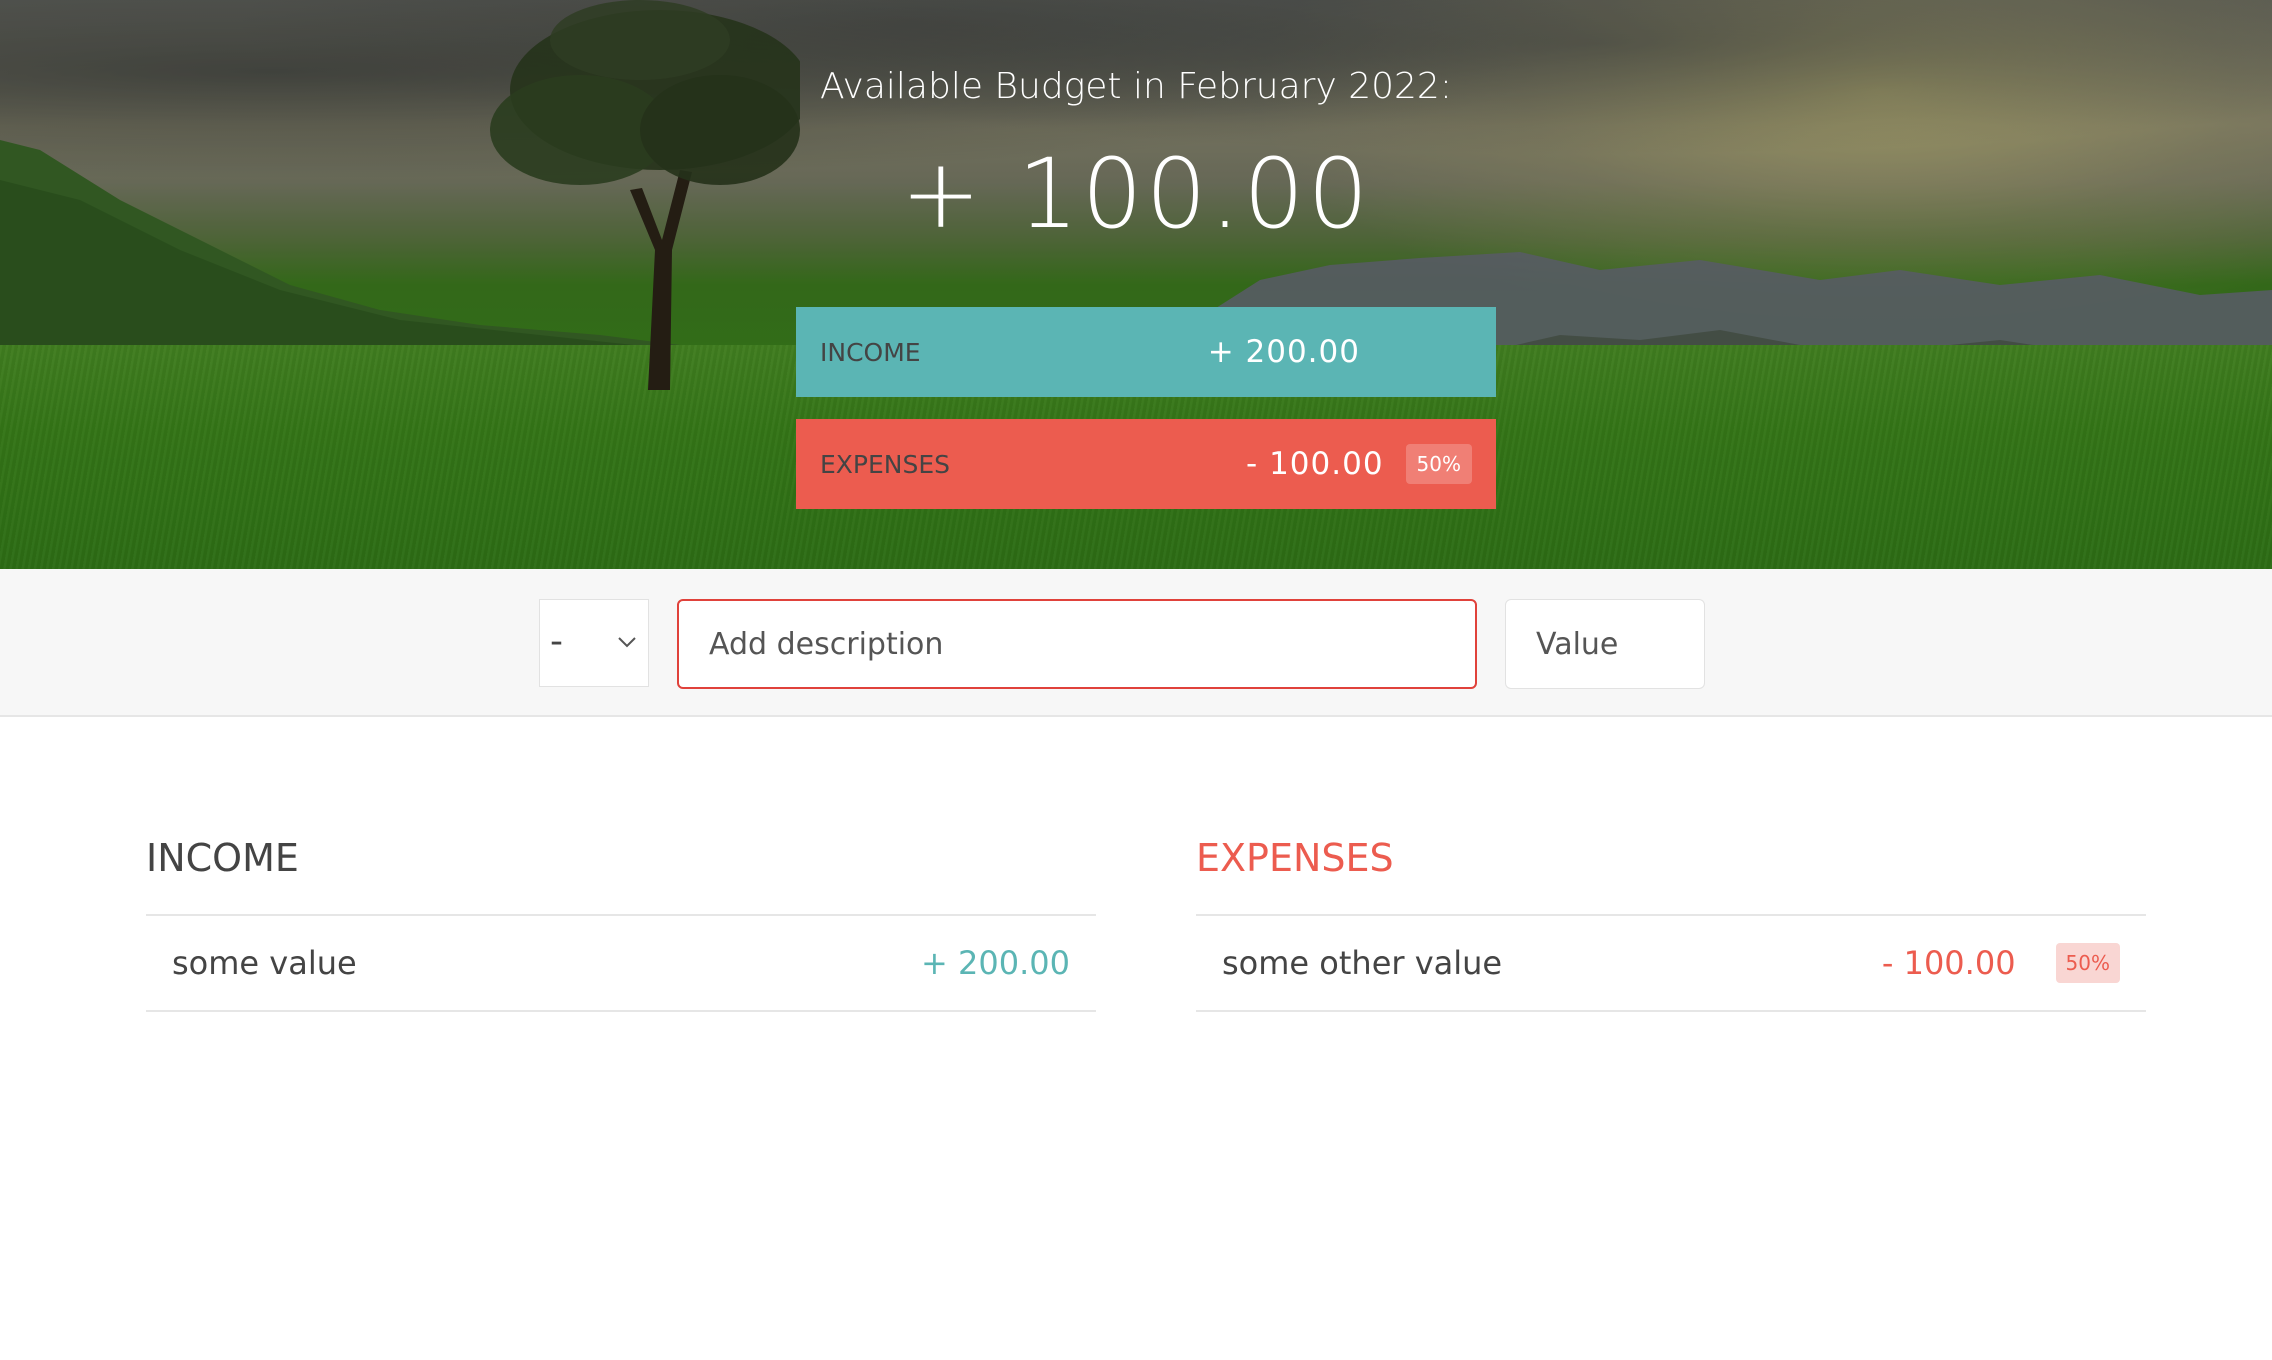 The height and width of the screenshot is (1360, 2272). Describe the element at coordinates (1948, 963) in the screenshot. I see `item-value: - 100.00` at that location.